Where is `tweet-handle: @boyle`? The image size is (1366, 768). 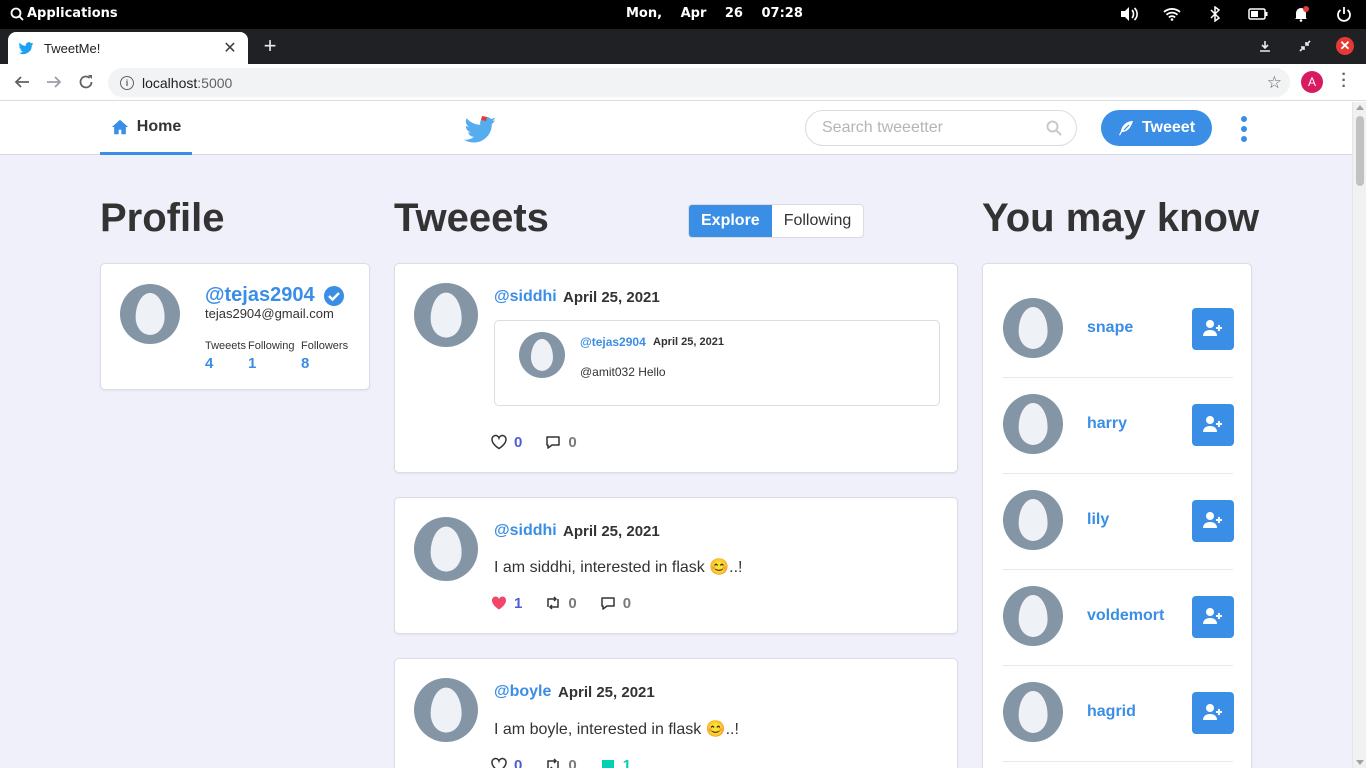
tweet-handle: @boyle is located at coordinates (522, 692).